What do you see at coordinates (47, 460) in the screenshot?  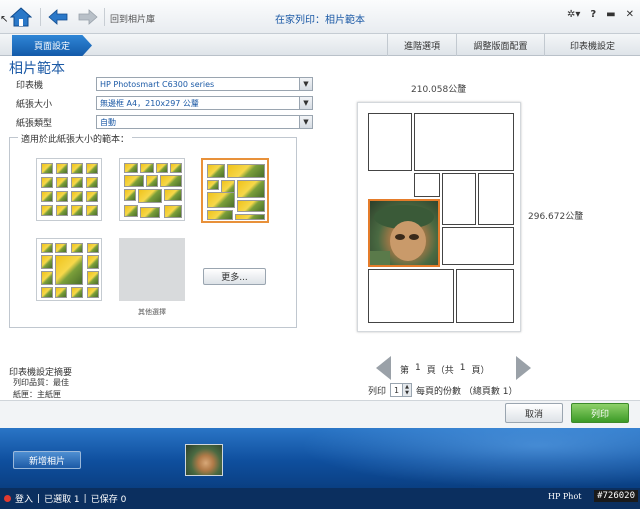 I see `add-photo-button: 新增相片` at bounding box center [47, 460].